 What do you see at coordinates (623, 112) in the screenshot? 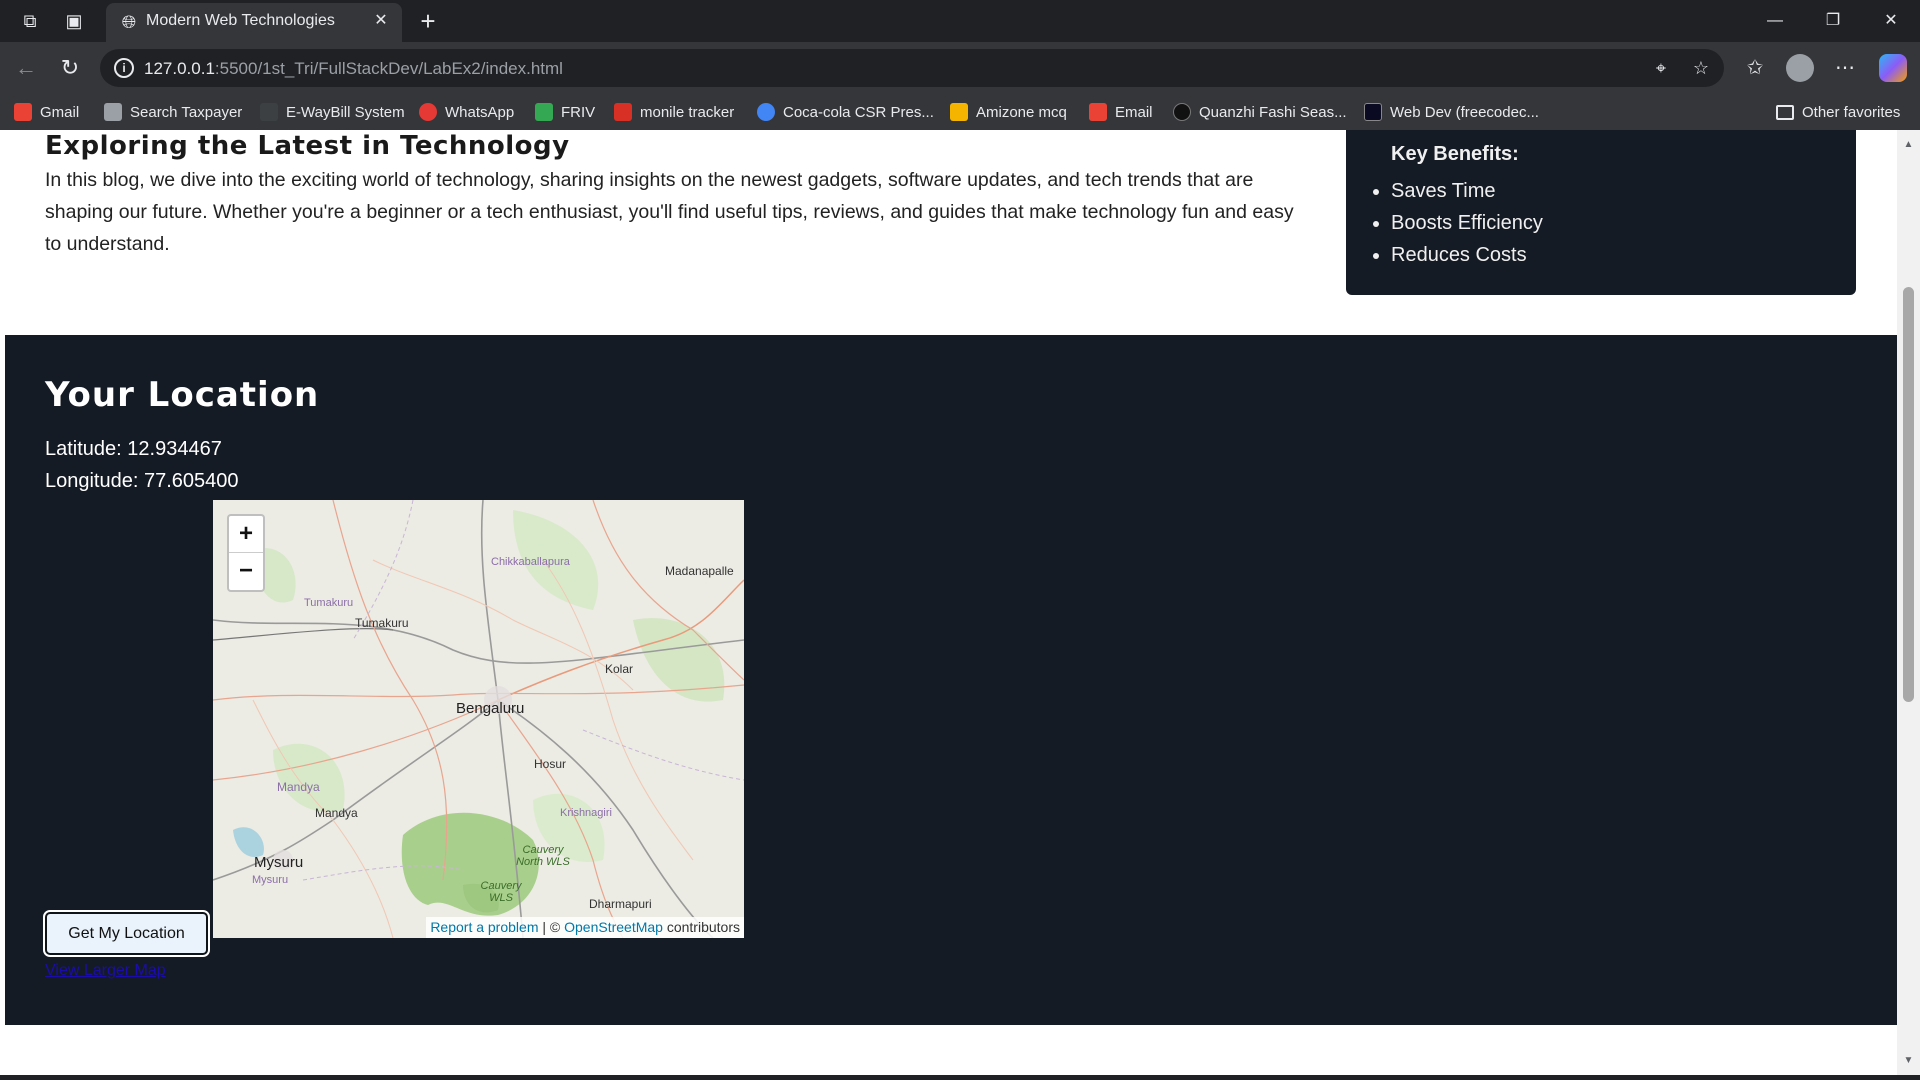
I see `tracker-icon` at bounding box center [623, 112].